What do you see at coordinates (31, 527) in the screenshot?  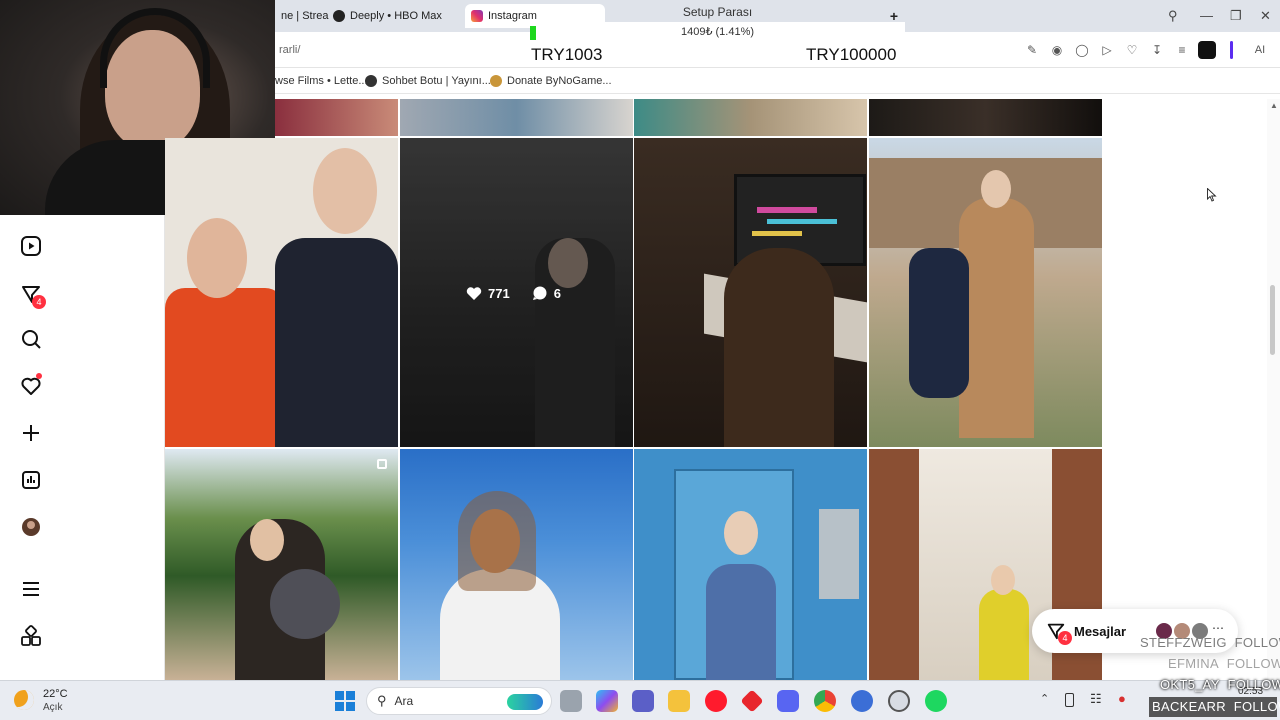 I see `profile-avatar` at bounding box center [31, 527].